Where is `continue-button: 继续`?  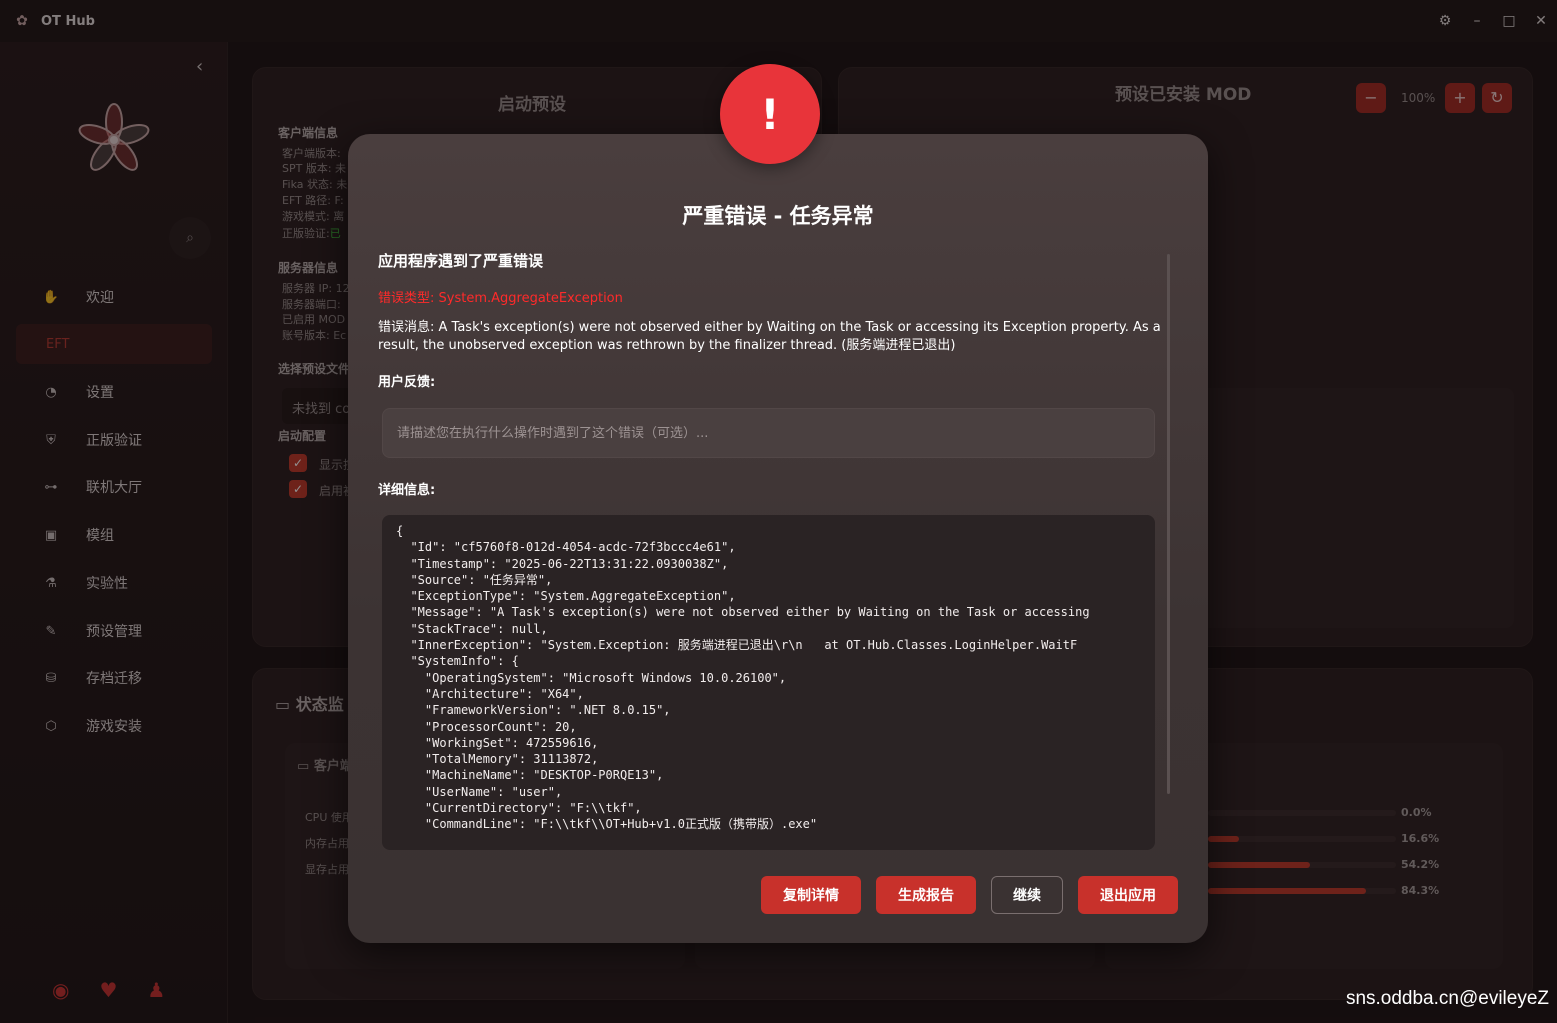
continue-button: 继续 is located at coordinates (1027, 895).